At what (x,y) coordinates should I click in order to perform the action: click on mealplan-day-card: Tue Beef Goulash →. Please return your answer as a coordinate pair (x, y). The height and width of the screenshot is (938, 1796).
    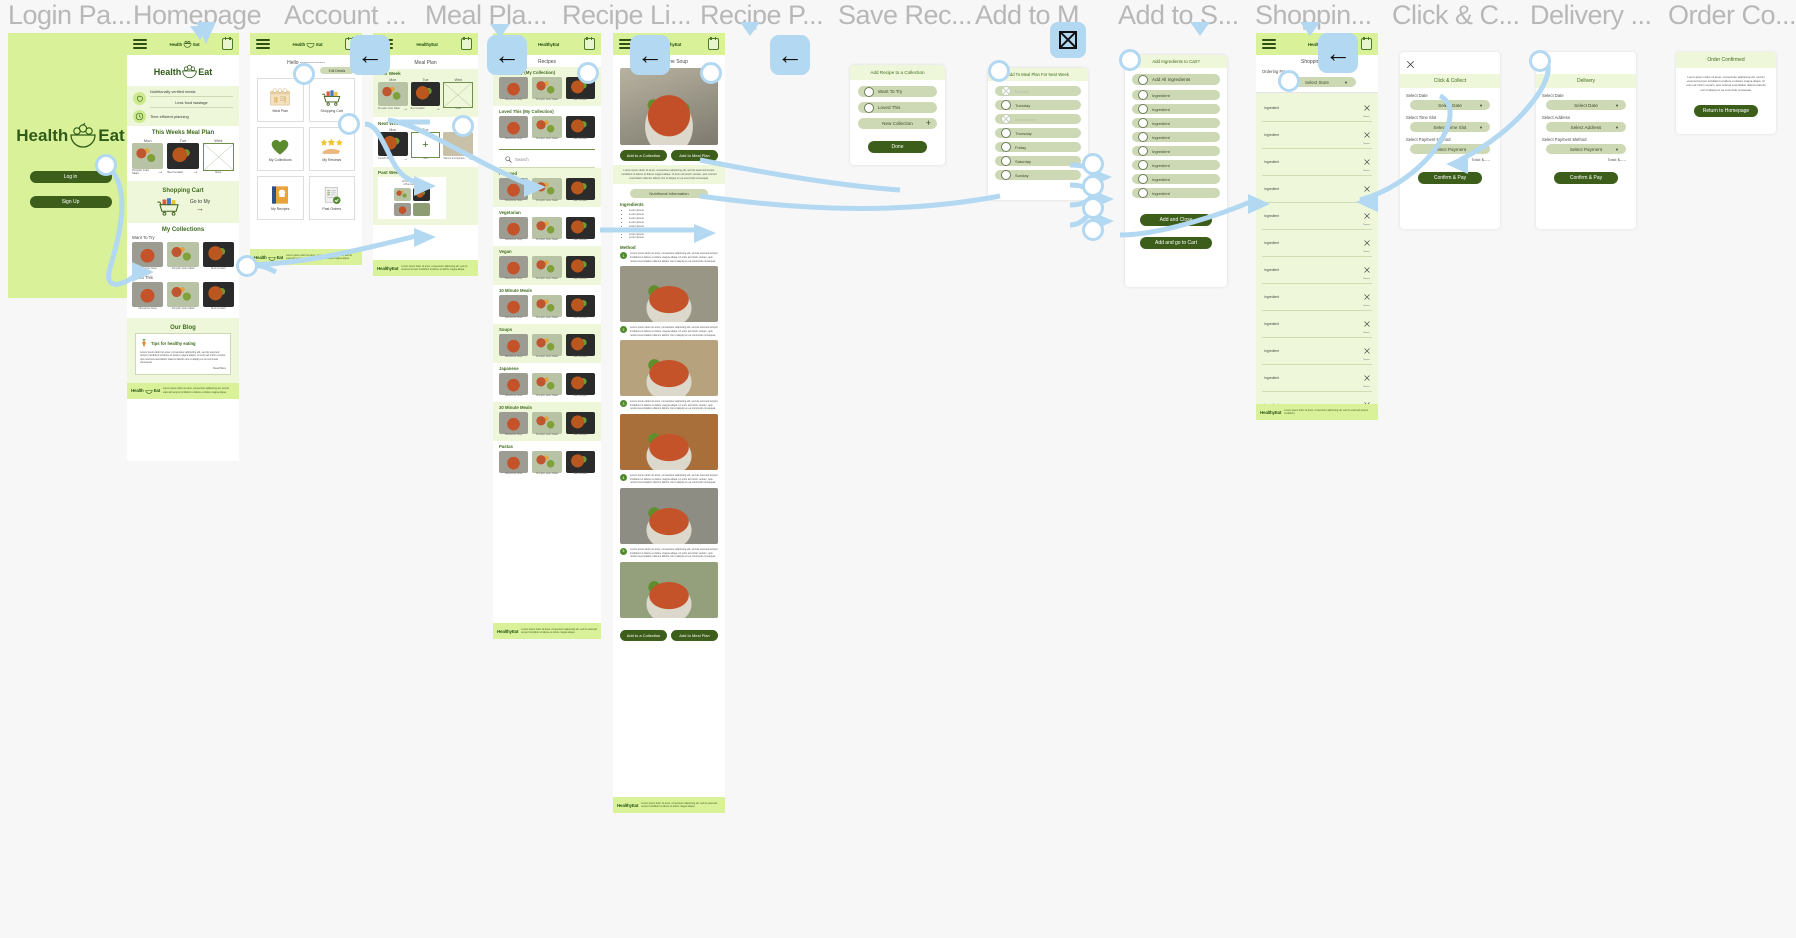
    Looking at the image, I should click on (425, 95).